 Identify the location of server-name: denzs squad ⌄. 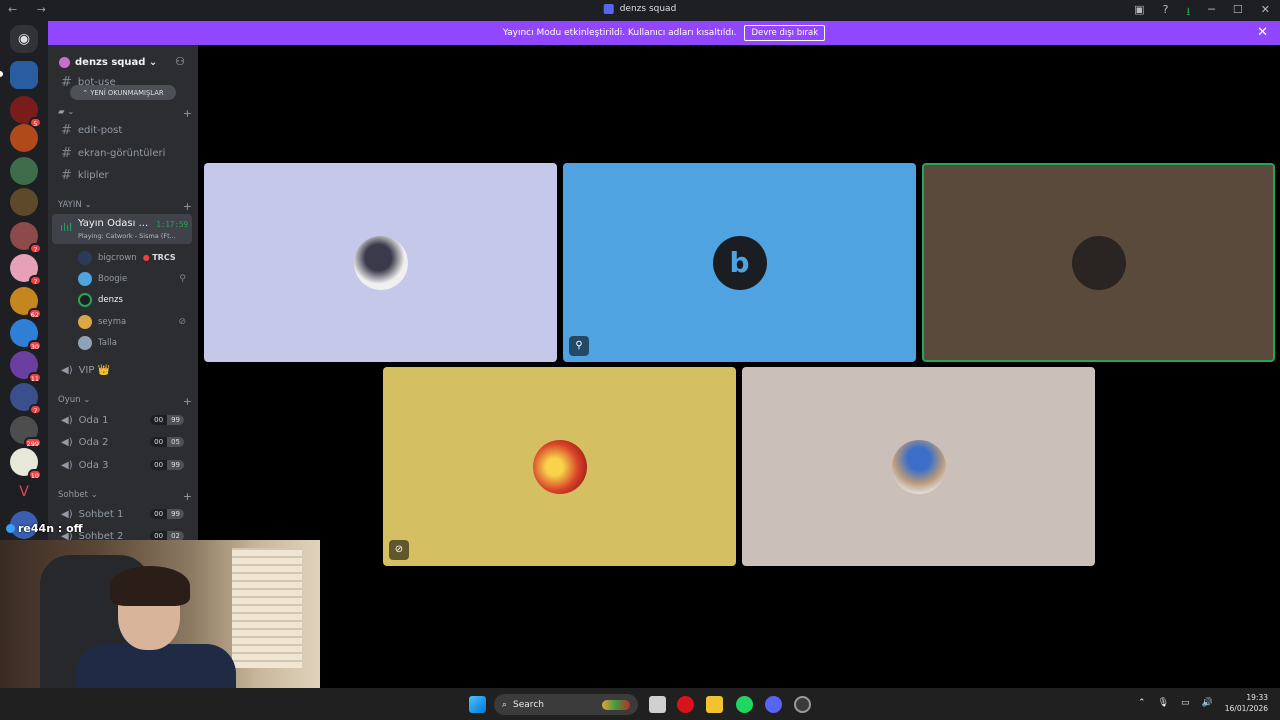
(116, 62).